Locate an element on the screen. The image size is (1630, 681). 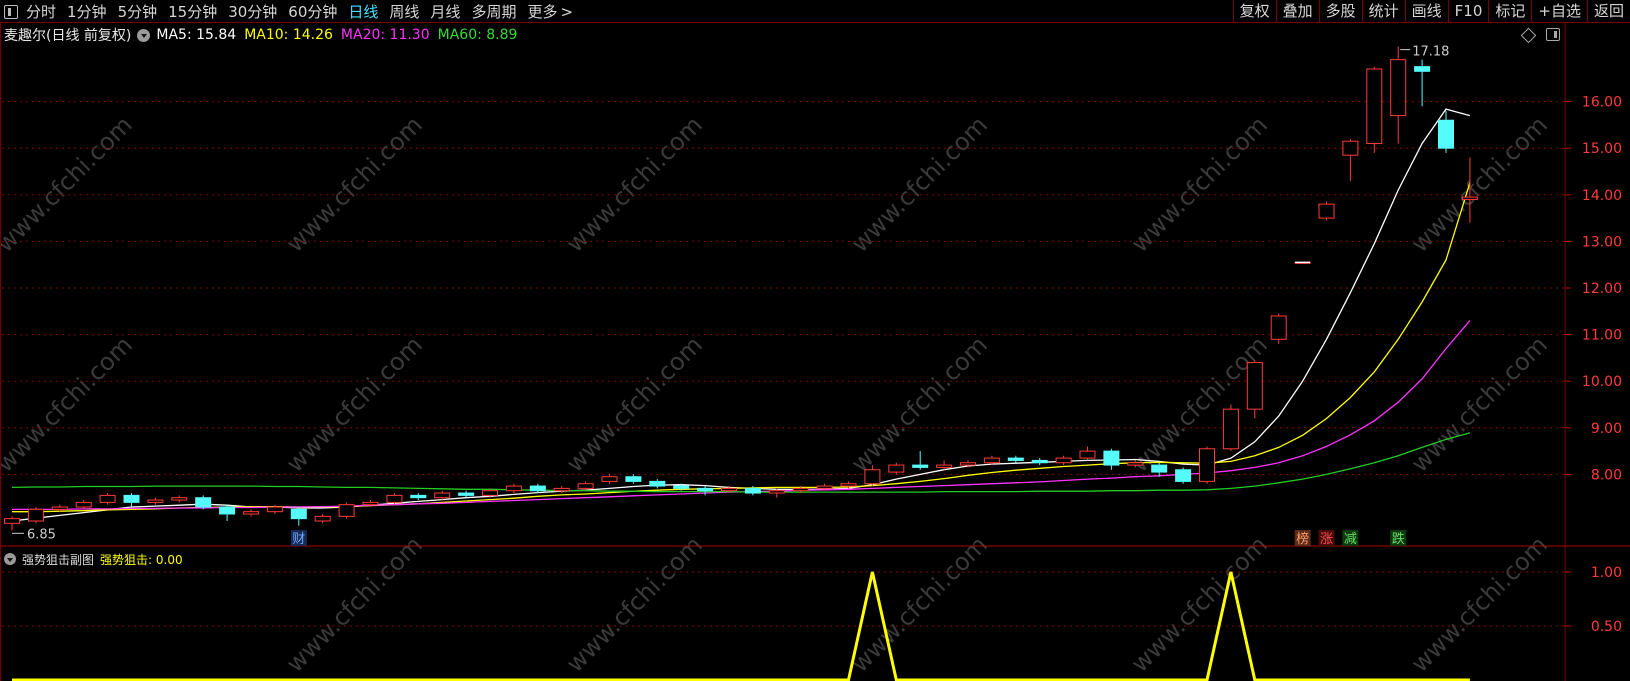
sub-indicator-name: 强势狙击副图 is located at coordinates (58, 559).